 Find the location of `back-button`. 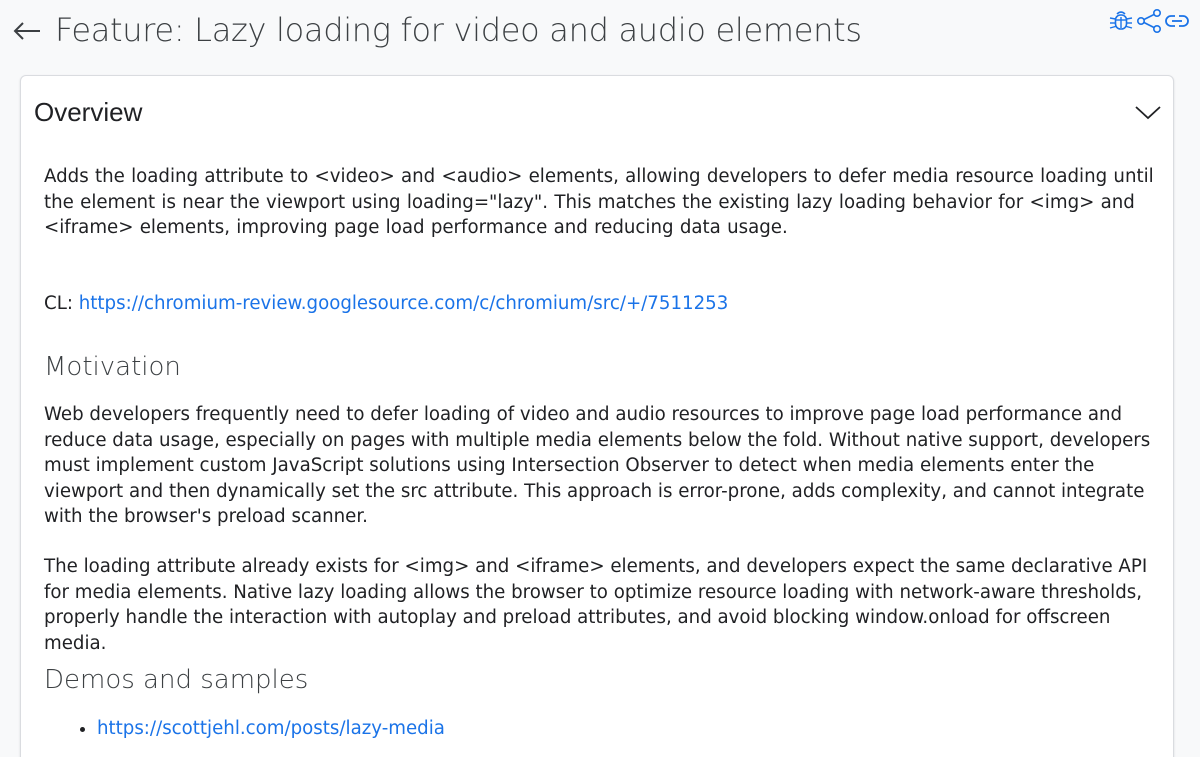

back-button is located at coordinates (27, 31).